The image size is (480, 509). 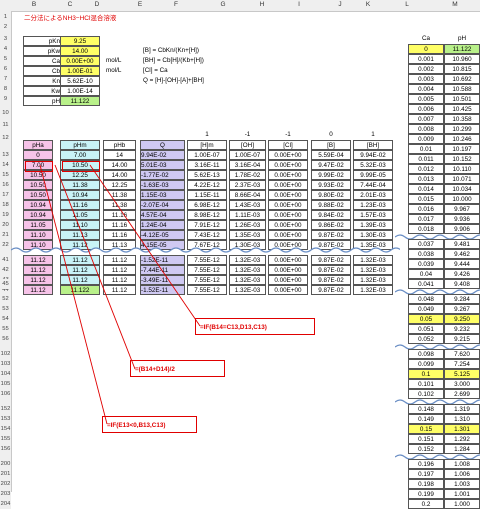 What do you see at coordinates (207, 205) in the screenshot?
I see `table-cell-r18-c4: 6.98E-12` at bounding box center [207, 205].